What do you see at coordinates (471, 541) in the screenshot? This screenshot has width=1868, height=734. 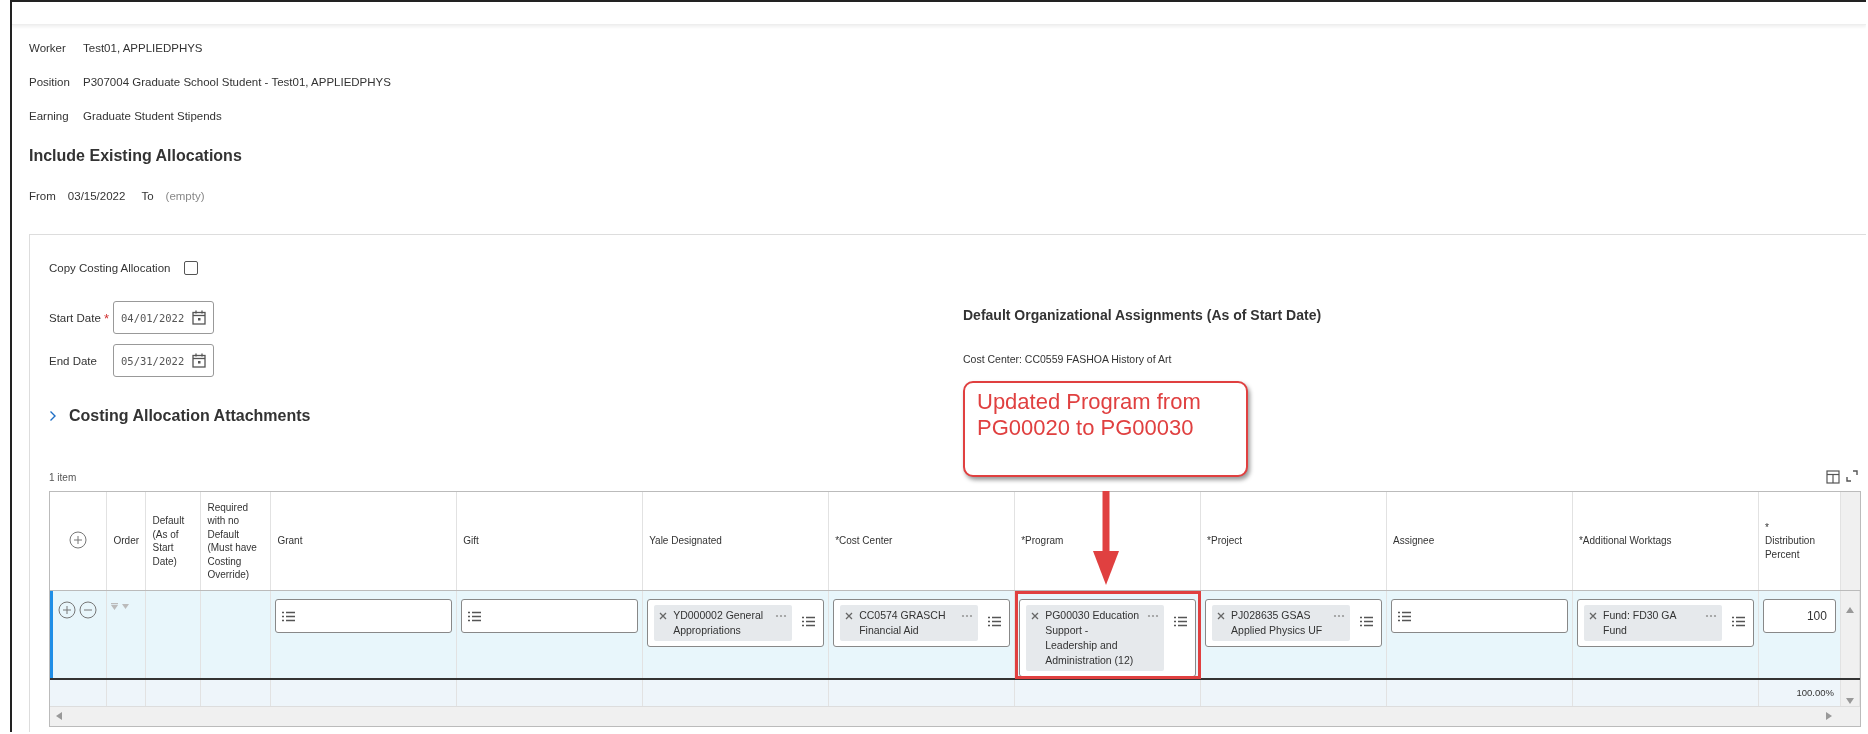 I see `column-header: Gift` at bounding box center [471, 541].